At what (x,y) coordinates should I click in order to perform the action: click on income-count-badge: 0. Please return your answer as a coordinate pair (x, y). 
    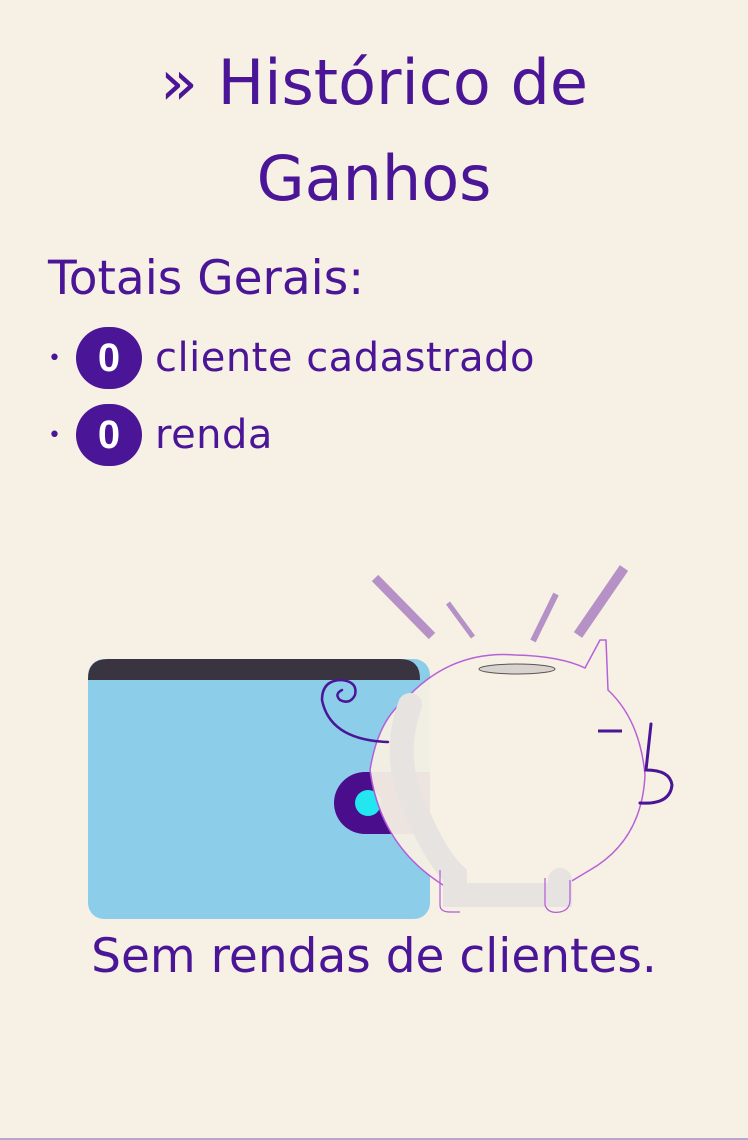
    Looking at the image, I should click on (109, 435).